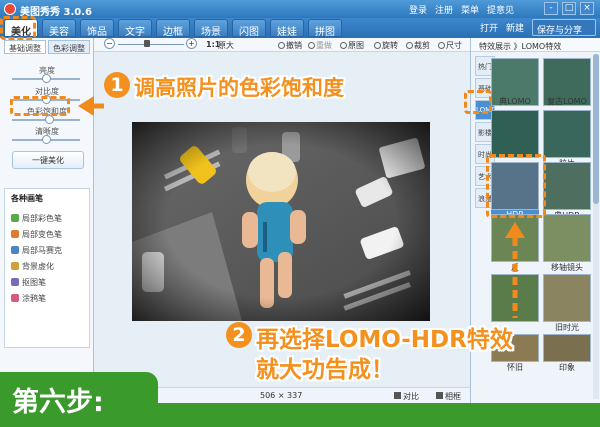 The height and width of the screenshot is (427, 600). Describe the element at coordinates (86, 106) in the screenshot. I see `arrow-left-icon` at that location.